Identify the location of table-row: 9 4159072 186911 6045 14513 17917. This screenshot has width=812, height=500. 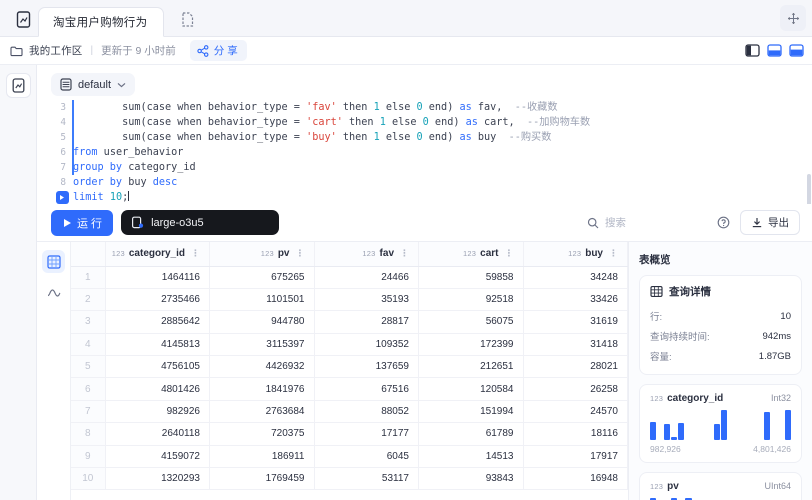
(349, 457).